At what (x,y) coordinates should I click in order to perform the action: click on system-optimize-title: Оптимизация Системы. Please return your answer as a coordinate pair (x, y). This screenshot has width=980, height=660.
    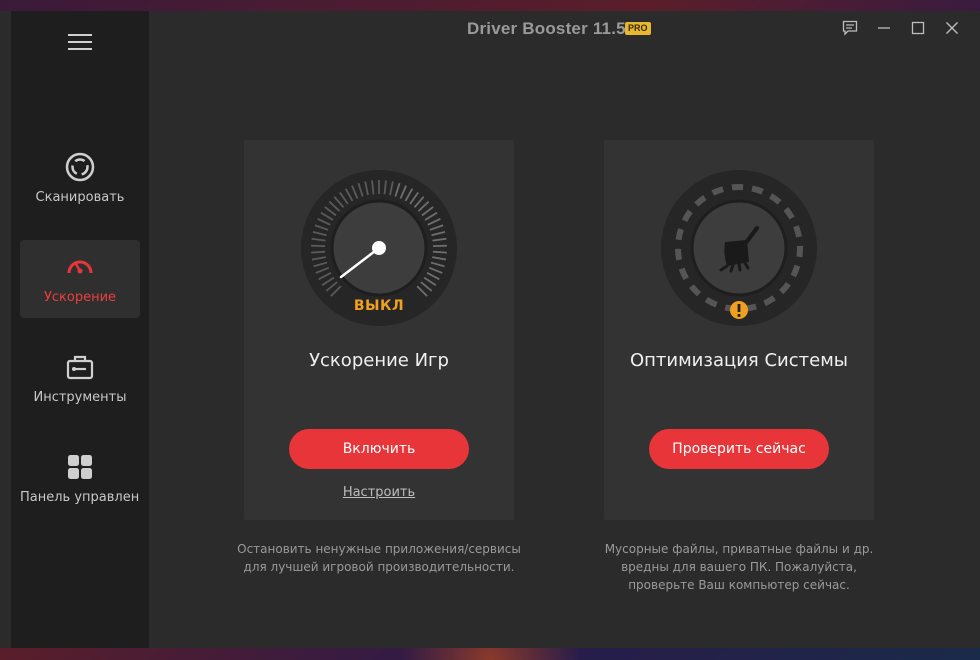
    Looking at the image, I should click on (738, 360).